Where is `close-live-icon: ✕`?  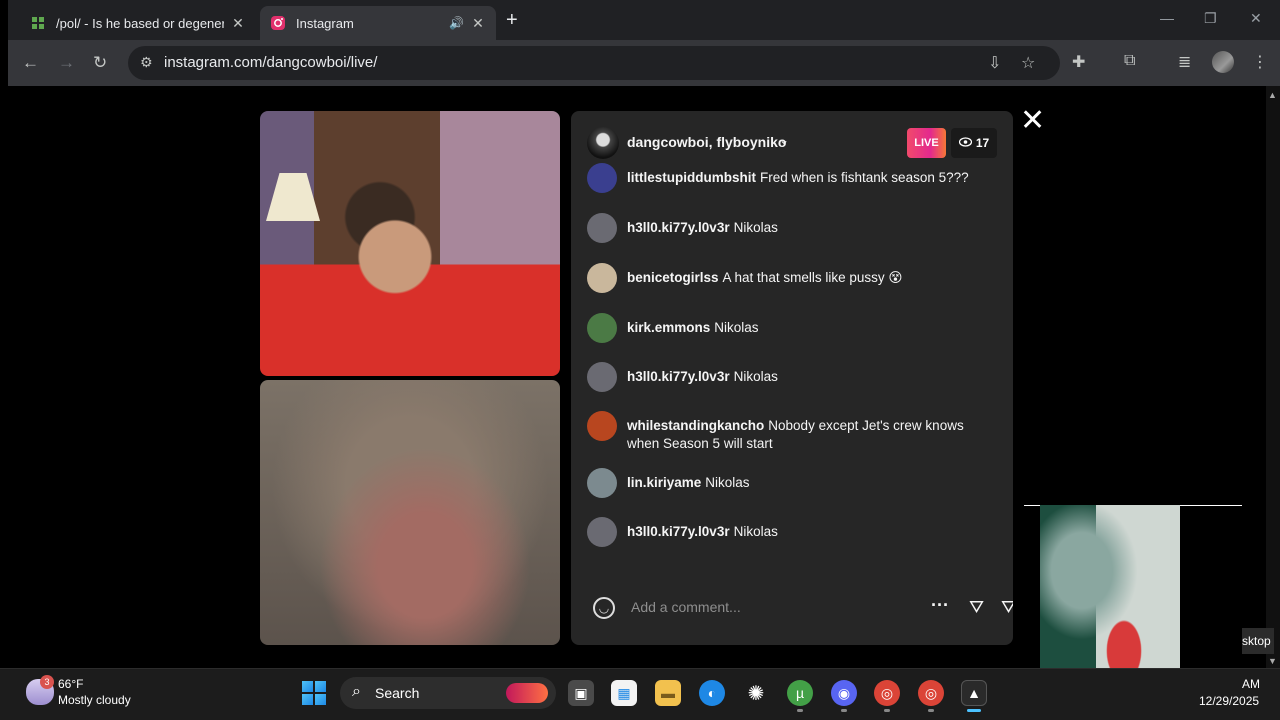
close-live-icon: ✕ is located at coordinates (1032, 121).